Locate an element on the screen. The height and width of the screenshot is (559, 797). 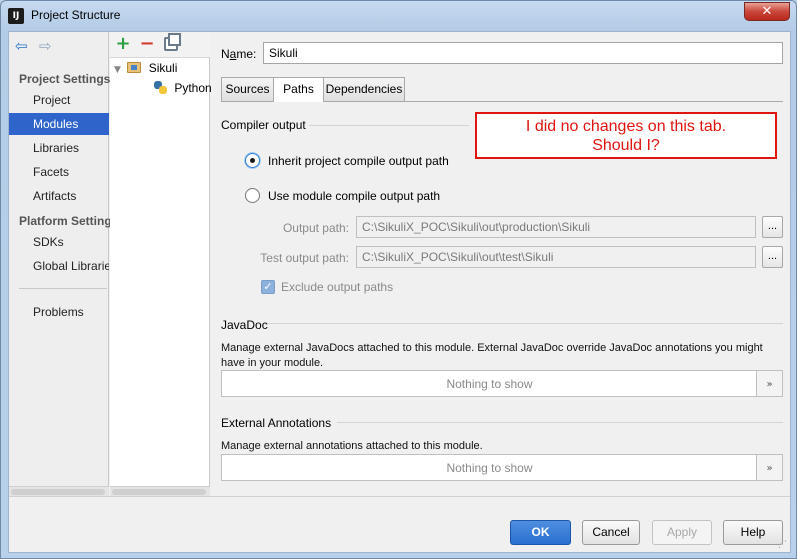
close-window-button: ✕ is located at coordinates (767, 11).